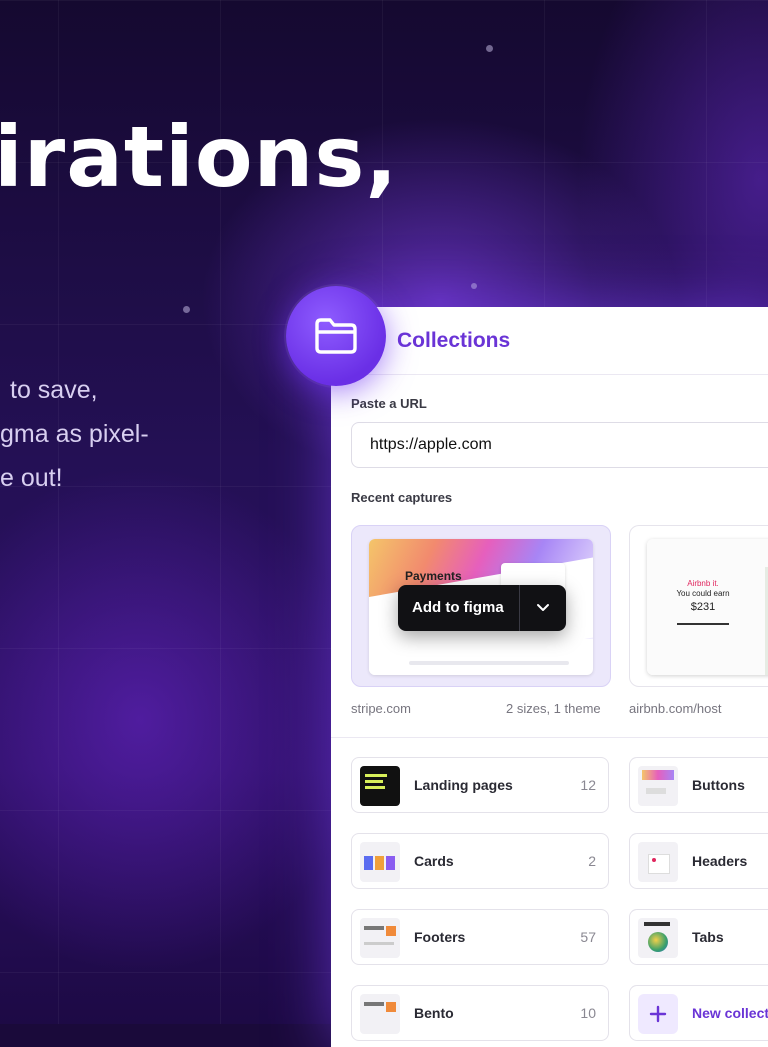 This screenshot has height=1047, width=768. What do you see at coordinates (559, 445) in the screenshot?
I see `url-input` at bounding box center [559, 445].